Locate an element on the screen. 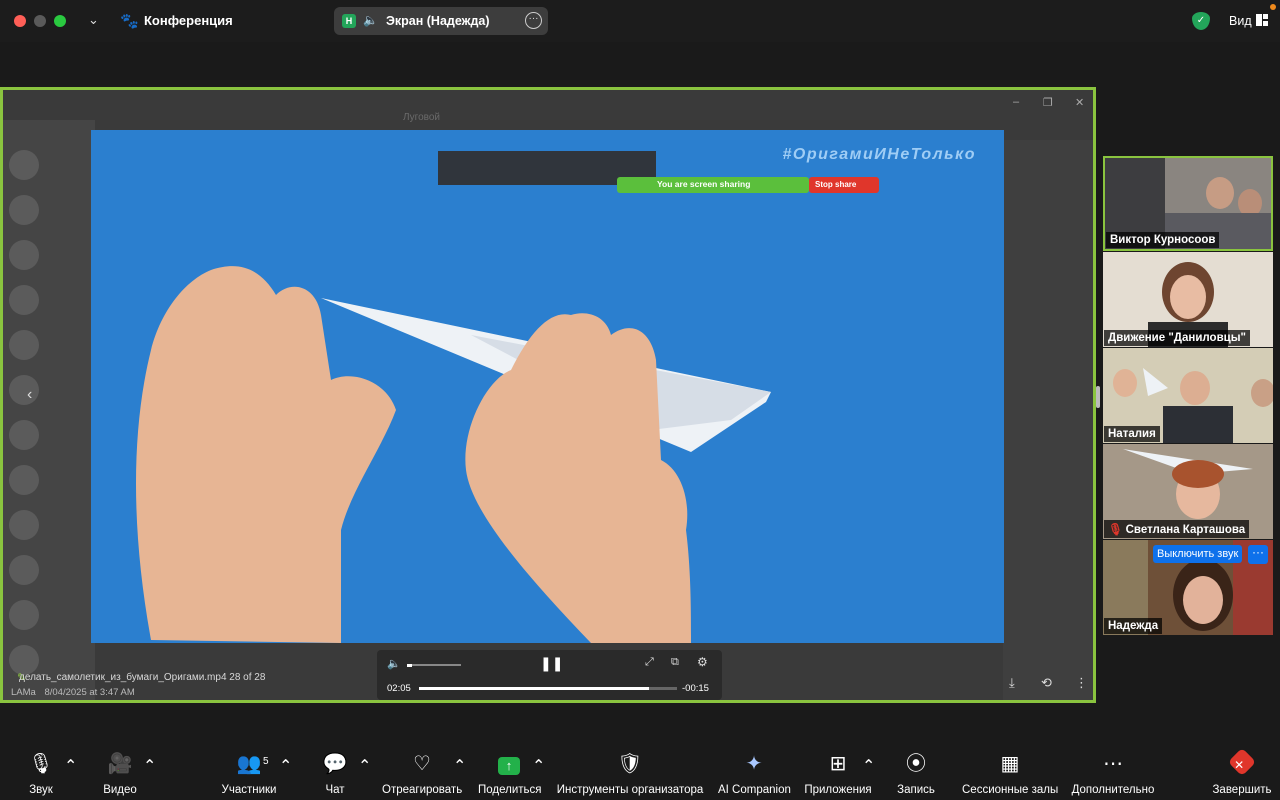 This screenshot has height=800, width=1280. screen-share-pill: Н 🔈 Экран (Надежда) ··· is located at coordinates (441, 21).